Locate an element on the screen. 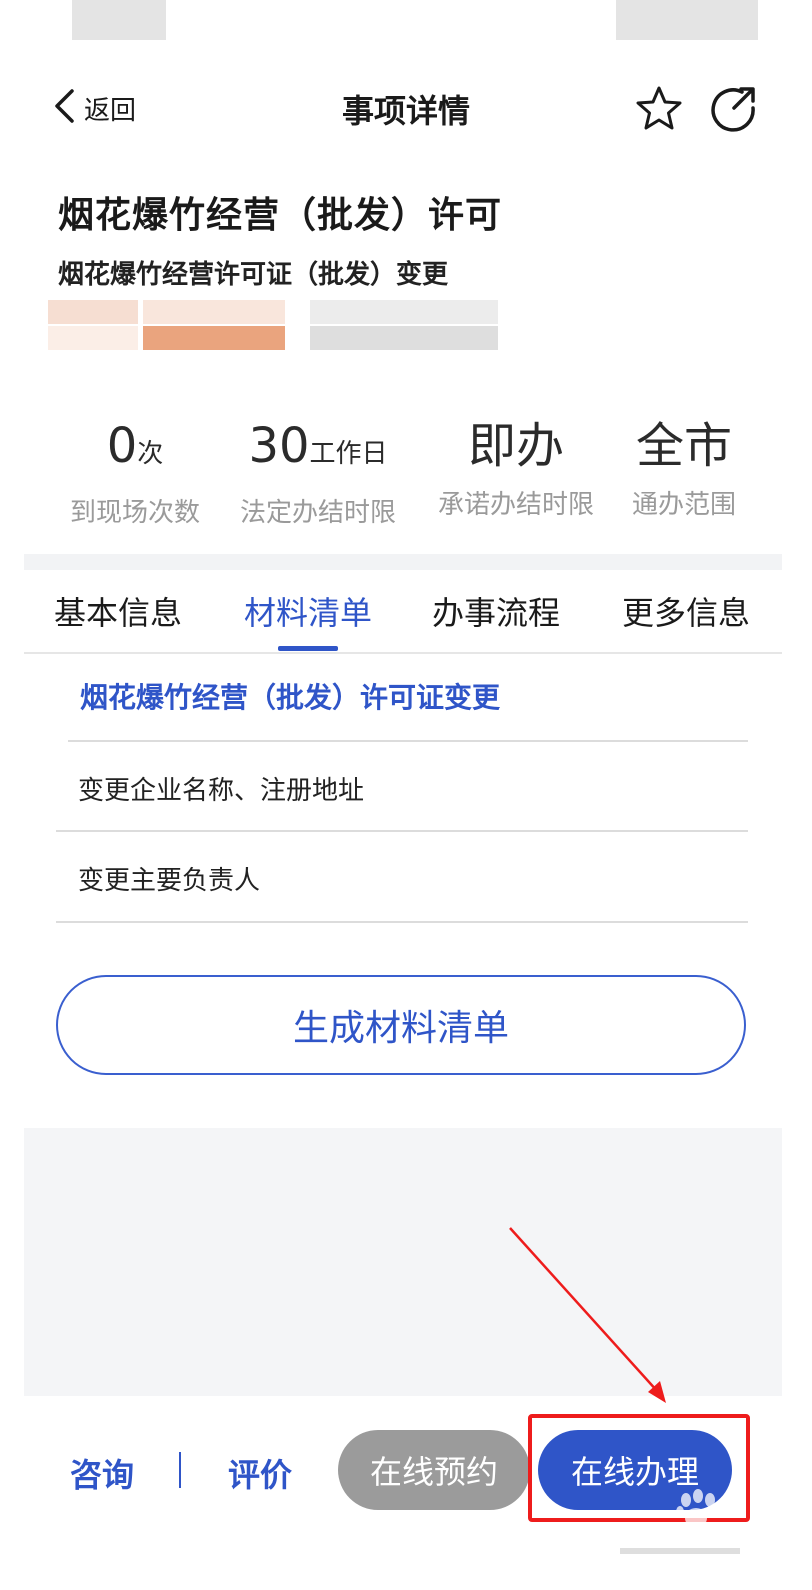 This screenshot has width=812, height=1590. tab-materials: 材料清单 is located at coordinates (308, 611).